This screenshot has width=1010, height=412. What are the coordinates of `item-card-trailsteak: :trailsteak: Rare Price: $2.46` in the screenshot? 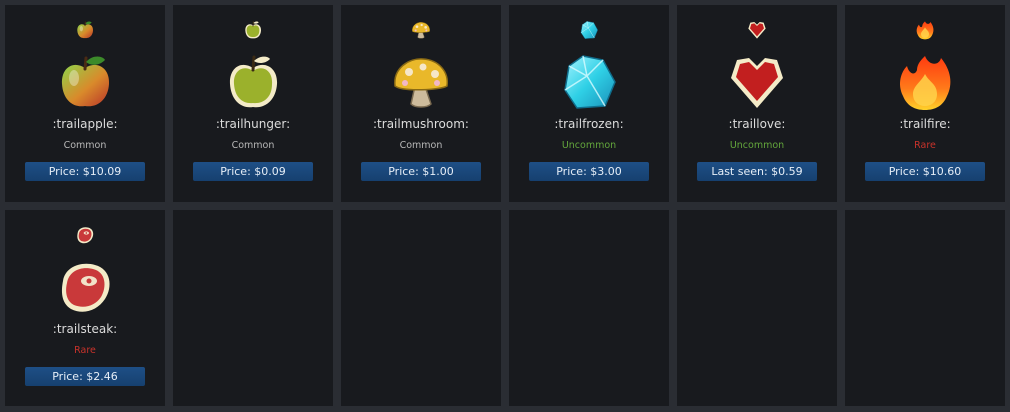 It's located at (85, 308).